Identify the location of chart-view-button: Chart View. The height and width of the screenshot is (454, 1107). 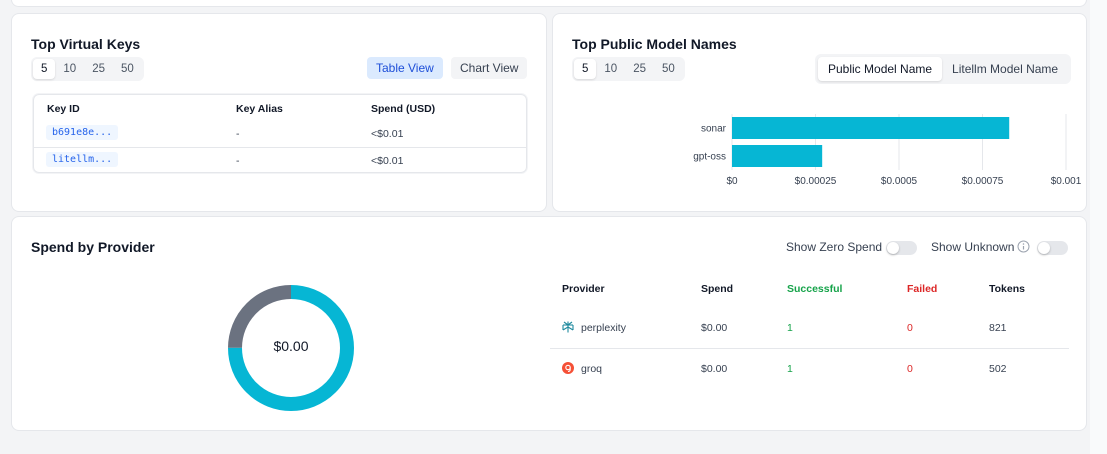
(489, 68).